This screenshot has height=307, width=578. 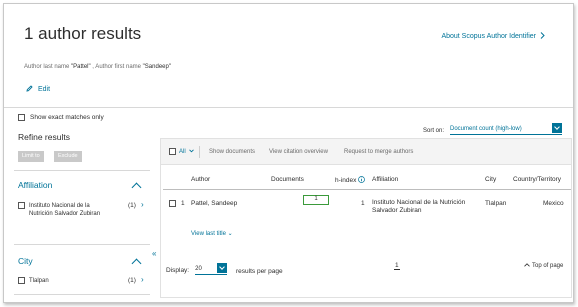 What do you see at coordinates (35, 185) in the screenshot?
I see `affiliation-facet-heading: Affiliation` at bounding box center [35, 185].